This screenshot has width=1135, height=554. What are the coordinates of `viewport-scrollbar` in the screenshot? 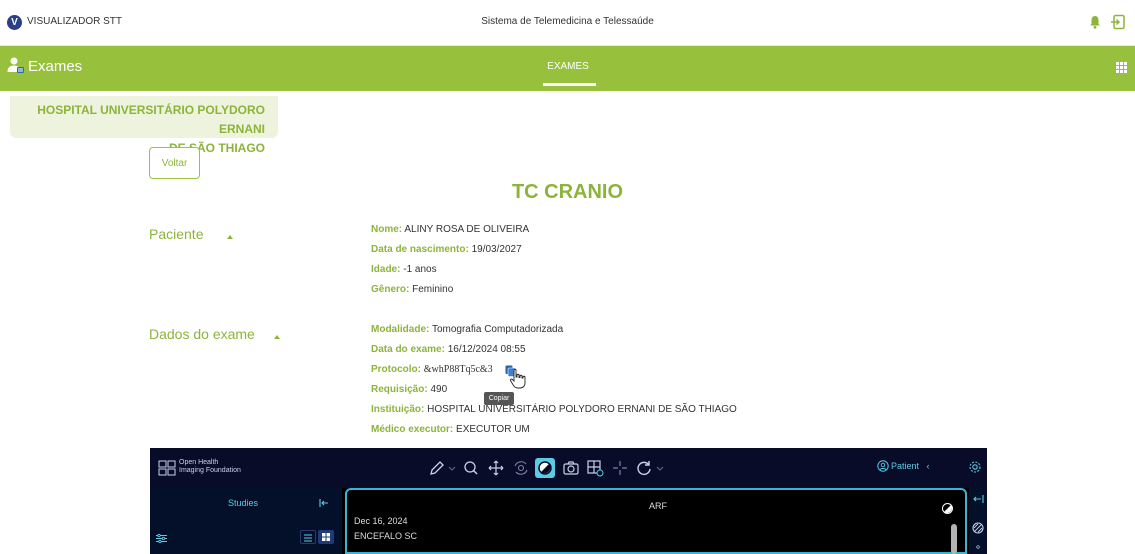 It's located at (954, 539).